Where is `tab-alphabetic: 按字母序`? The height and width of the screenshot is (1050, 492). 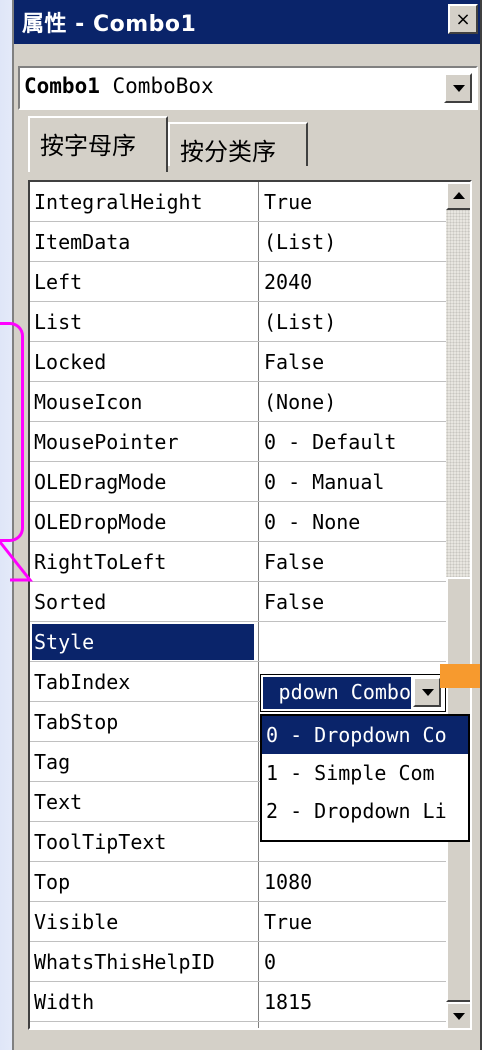
tab-alphabetic: 按字母序 is located at coordinates (98, 144).